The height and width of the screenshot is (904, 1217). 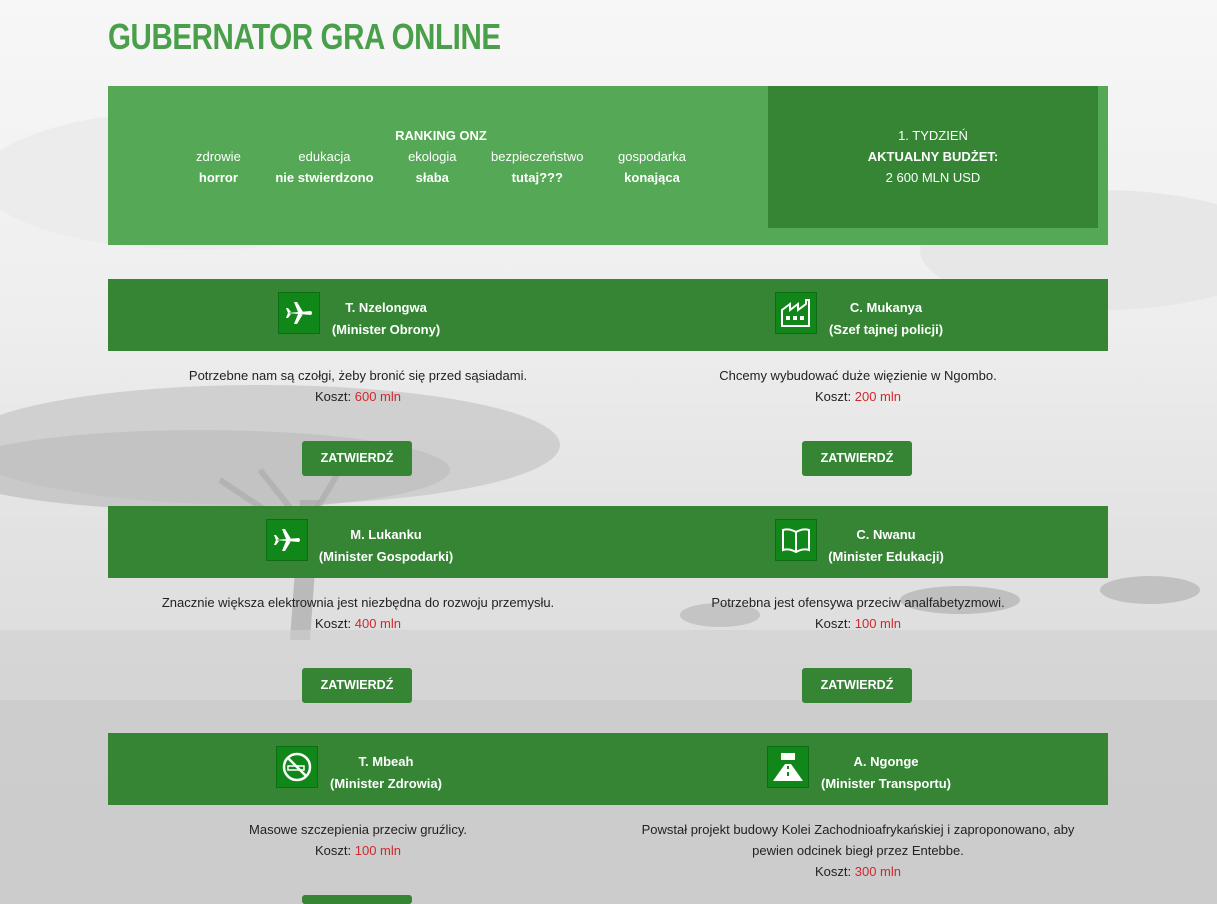 What do you see at coordinates (537, 177) in the screenshot?
I see `ranking-value: tutaj???` at bounding box center [537, 177].